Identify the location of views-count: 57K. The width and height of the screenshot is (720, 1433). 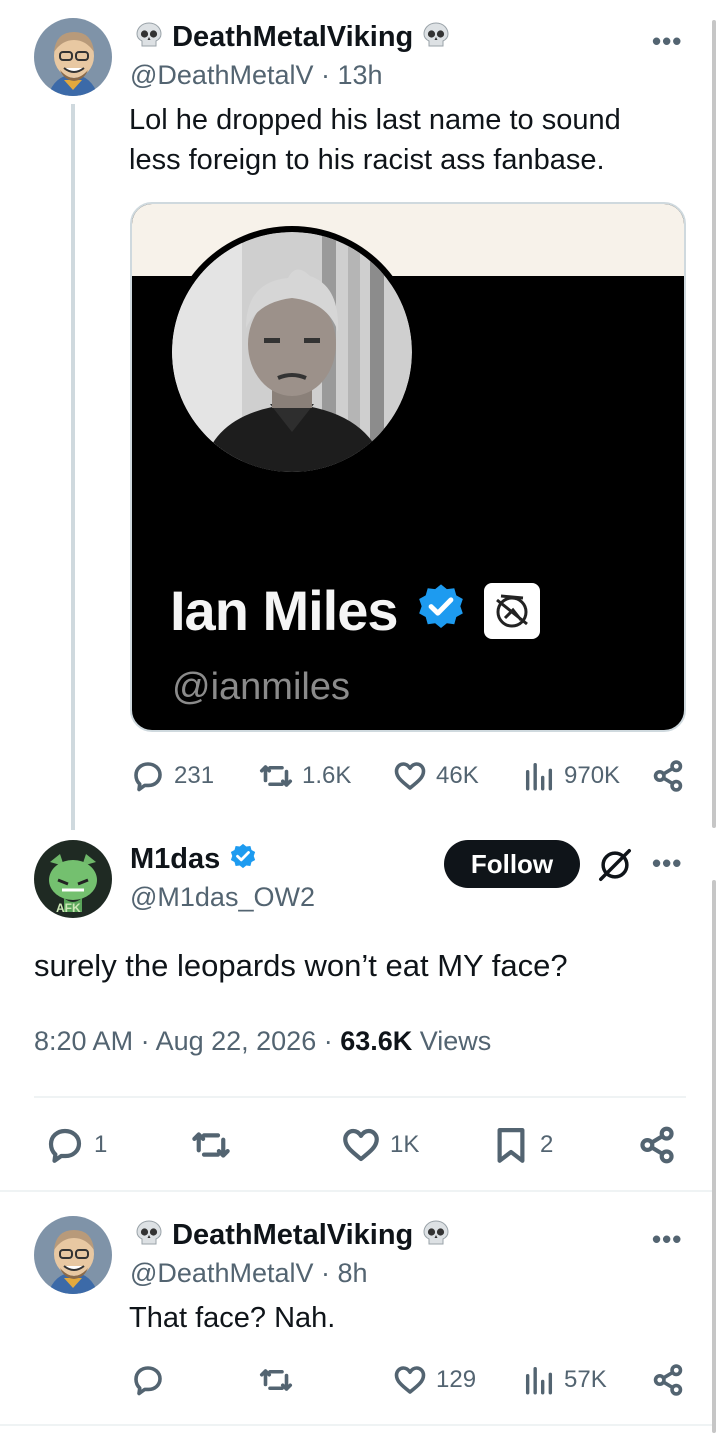
(585, 1379).